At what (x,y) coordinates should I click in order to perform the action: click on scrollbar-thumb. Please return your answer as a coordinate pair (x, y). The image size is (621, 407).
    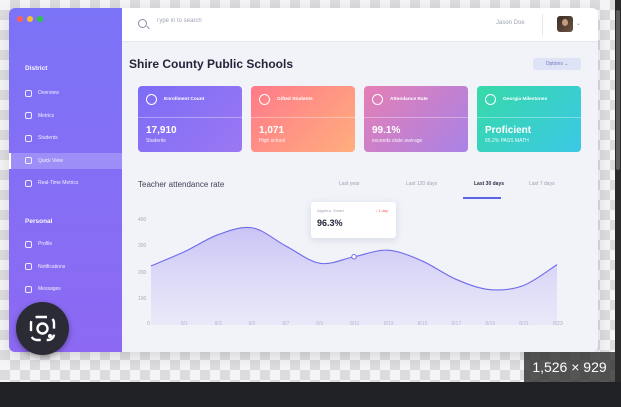
    Looking at the image, I should click on (618, 90).